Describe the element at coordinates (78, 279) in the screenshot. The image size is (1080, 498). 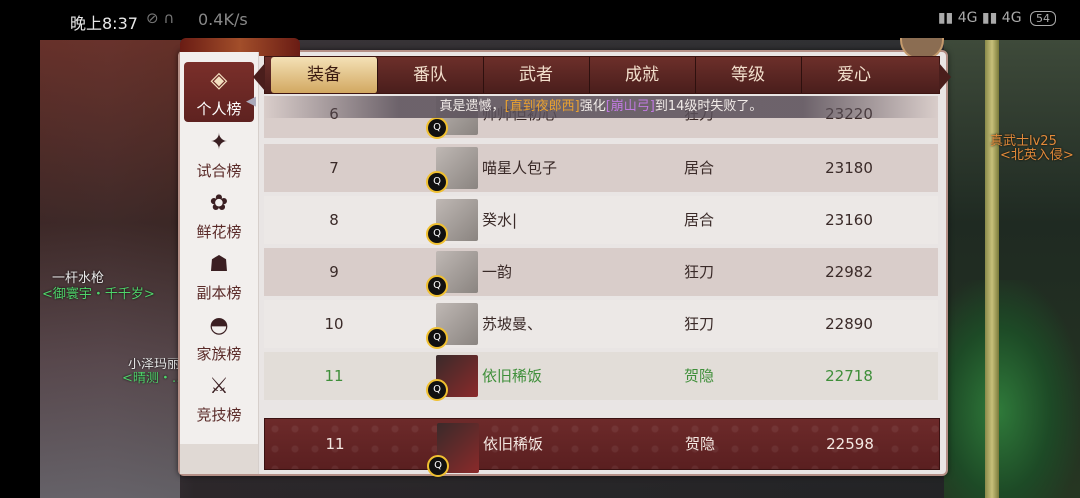
I see `npc-name: 一杆水枪` at that location.